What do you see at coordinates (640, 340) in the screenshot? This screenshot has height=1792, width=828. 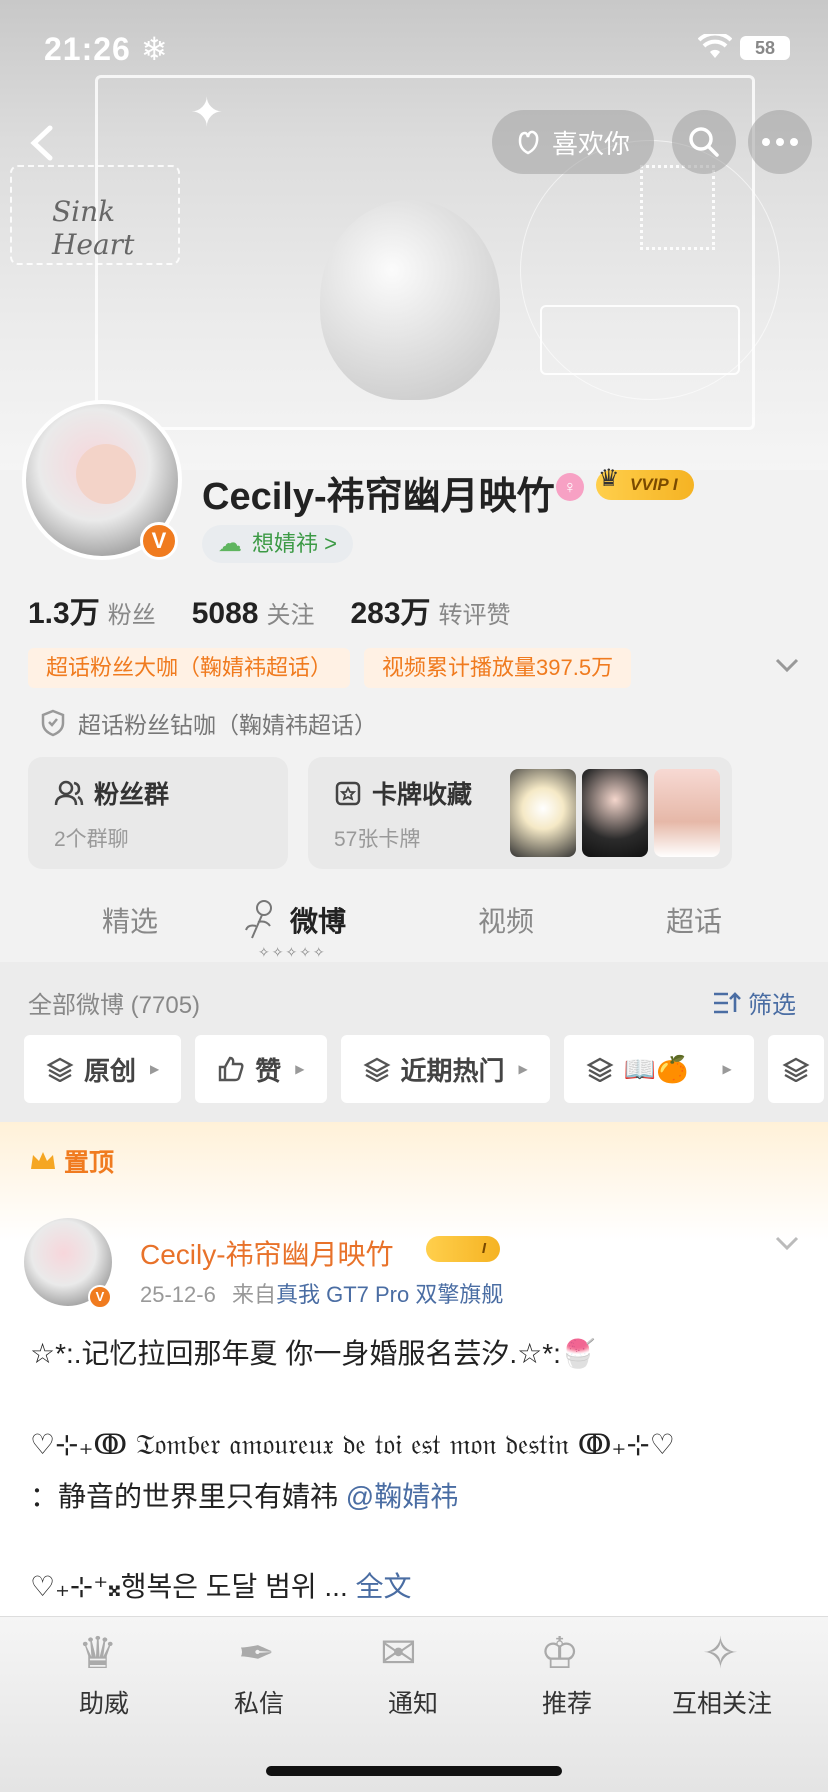 I see `banner-name-card` at bounding box center [640, 340].